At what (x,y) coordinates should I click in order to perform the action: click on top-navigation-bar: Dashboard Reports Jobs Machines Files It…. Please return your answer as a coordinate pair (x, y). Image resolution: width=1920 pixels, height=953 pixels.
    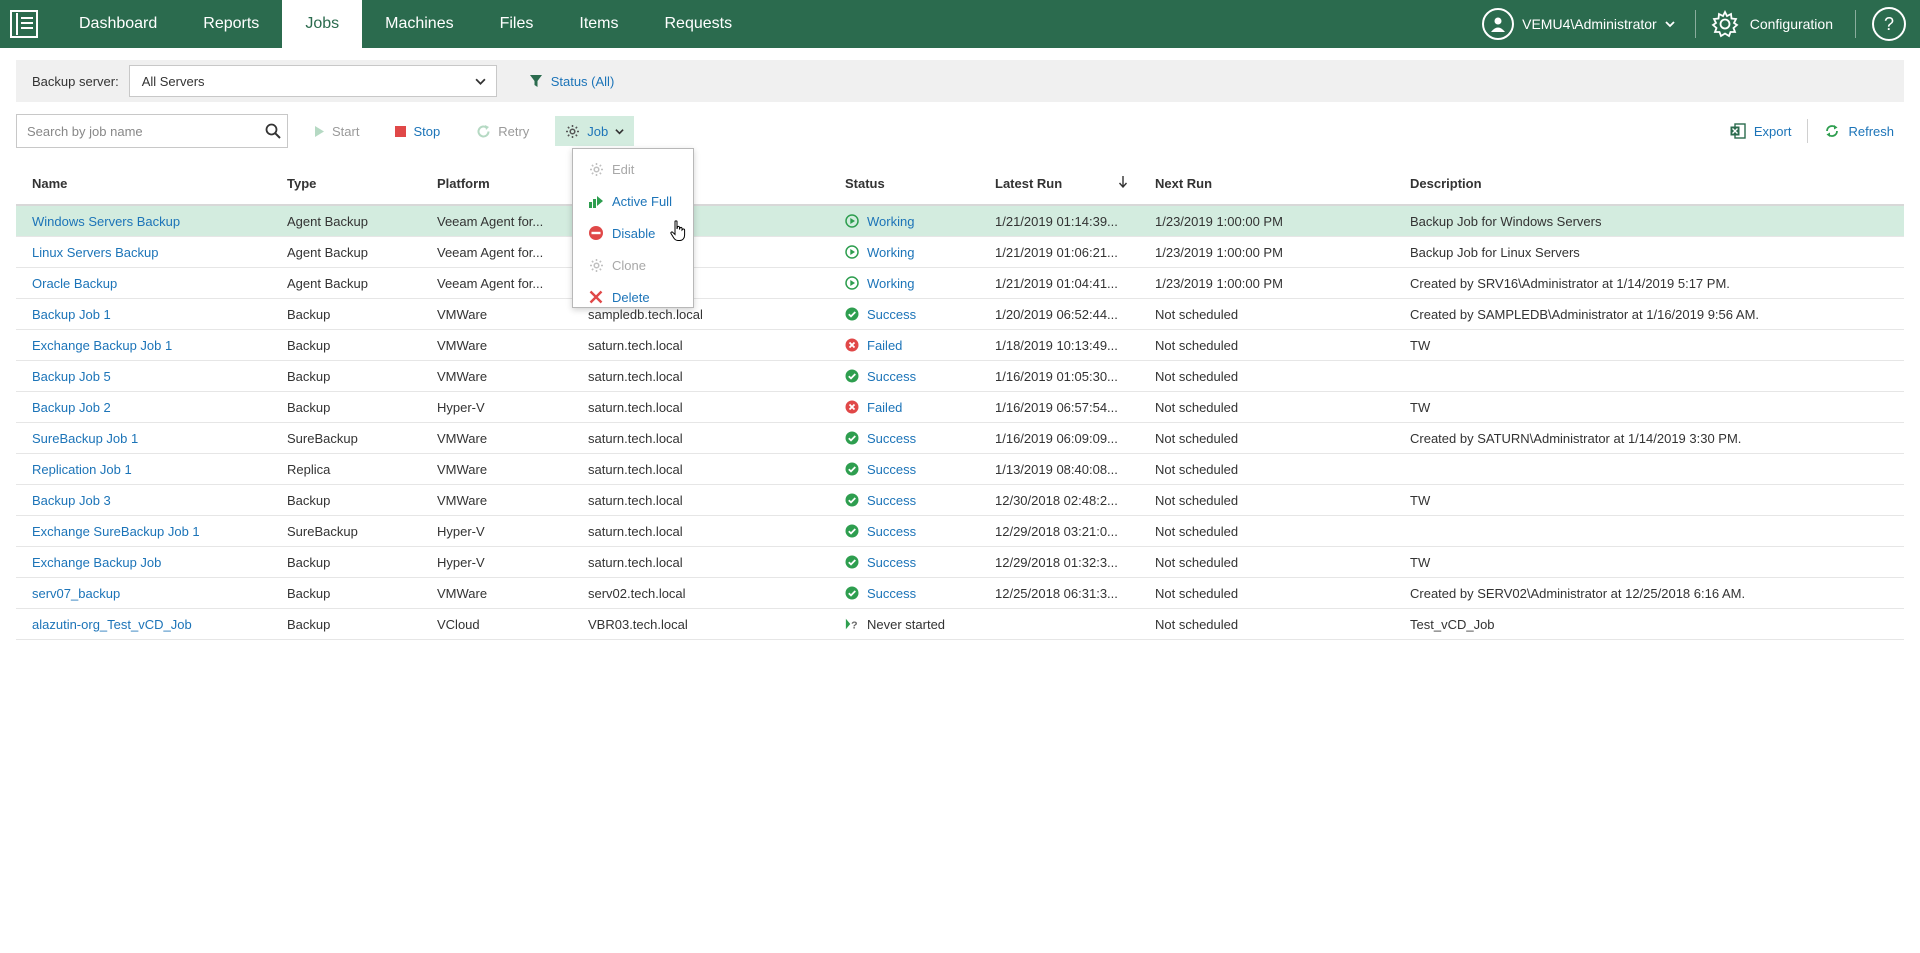
    Looking at the image, I should click on (960, 24).